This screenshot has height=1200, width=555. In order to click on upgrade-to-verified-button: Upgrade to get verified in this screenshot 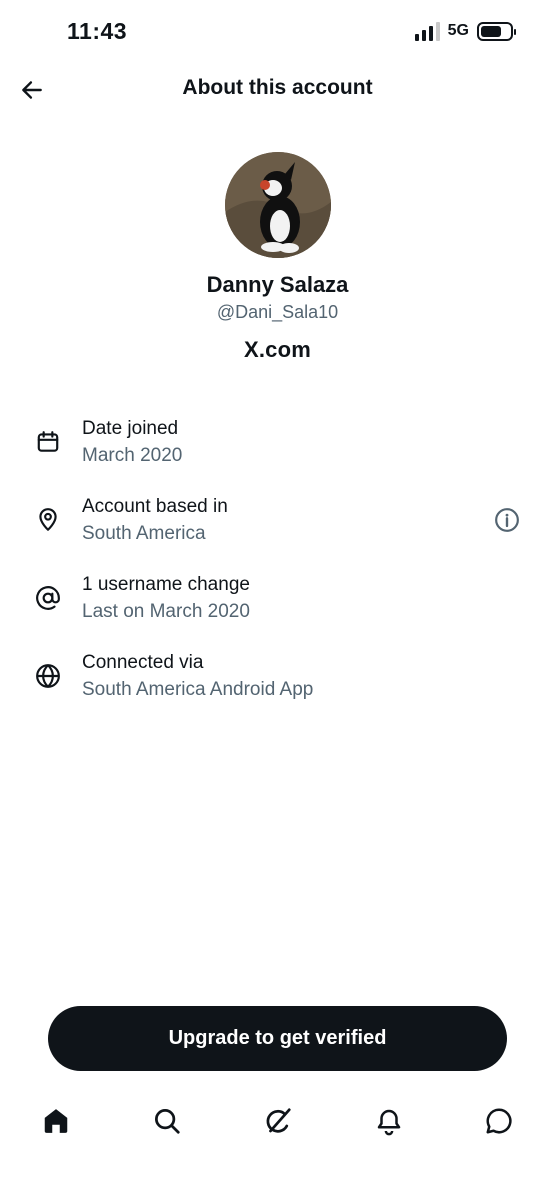, I will do `click(277, 1038)`.